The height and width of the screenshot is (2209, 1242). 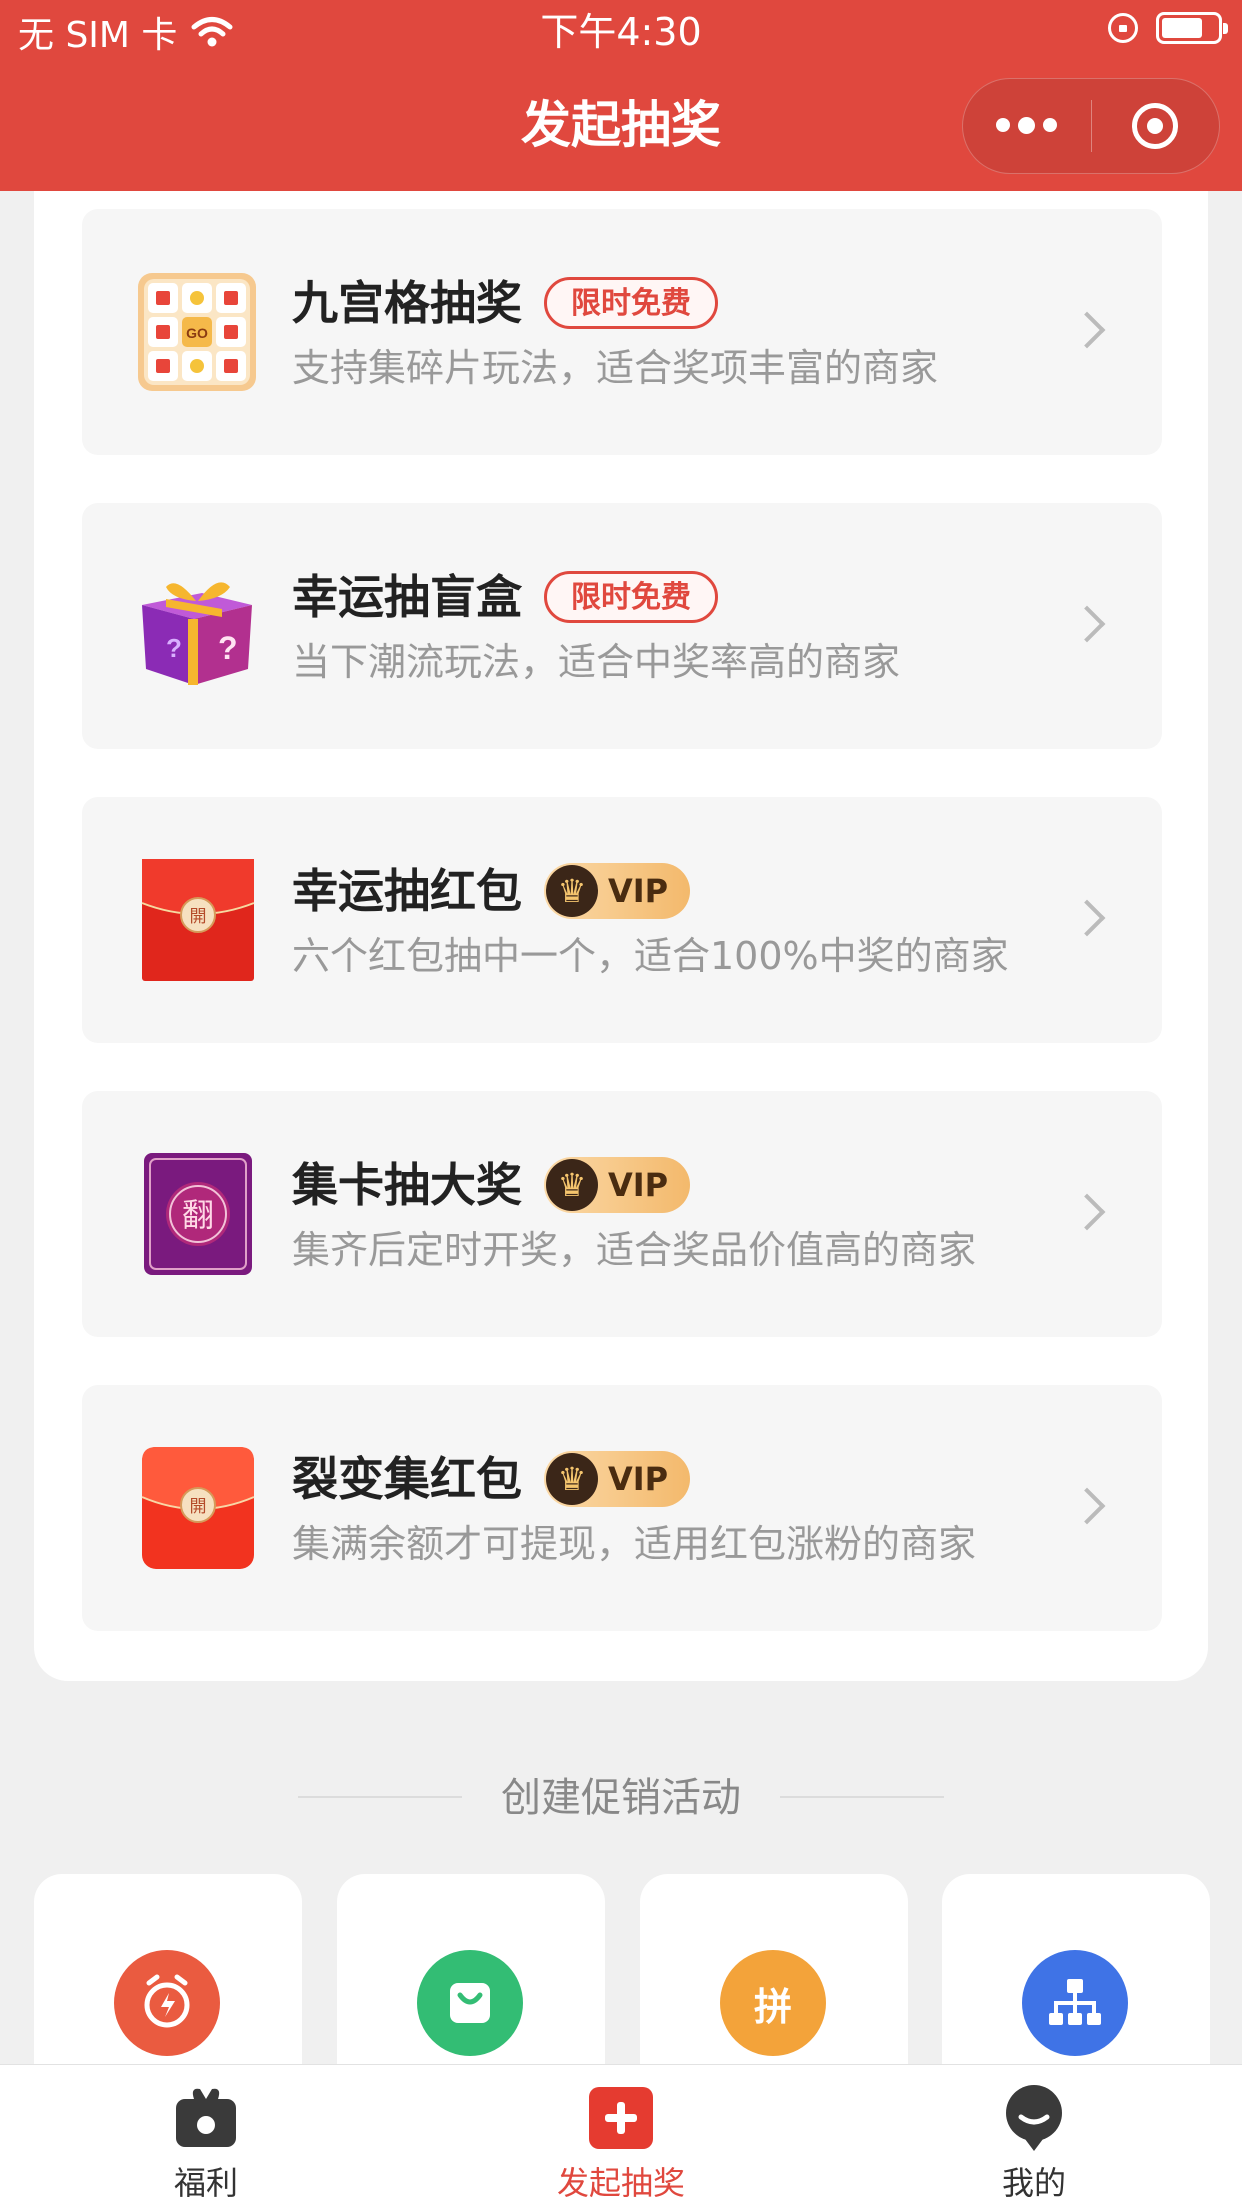 I want to click on nine-grid-icon: GO, so click(x=197, y=332).